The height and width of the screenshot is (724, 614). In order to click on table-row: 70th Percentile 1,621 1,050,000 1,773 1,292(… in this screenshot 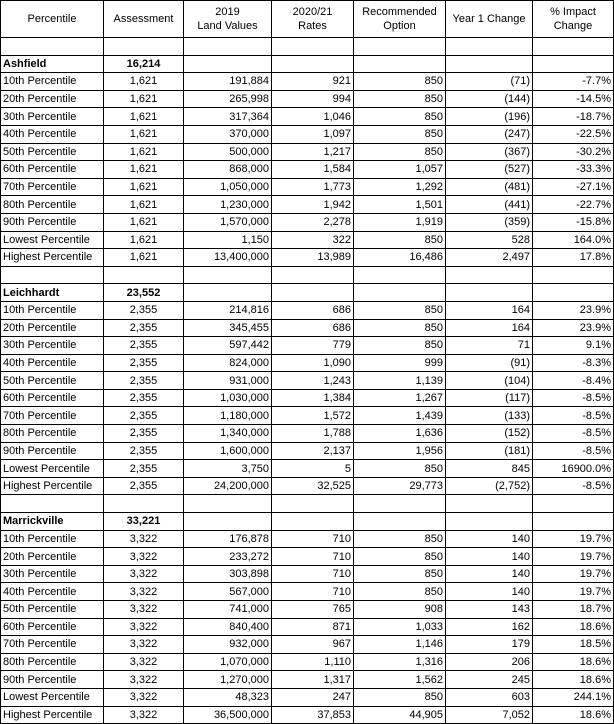, I will do `click(307, 187)`.